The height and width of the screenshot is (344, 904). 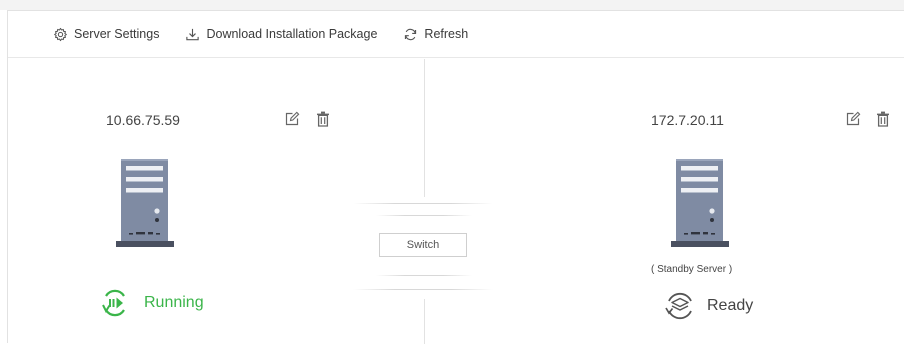 I want to click on refresh-icon, so click(x=411, y=34).